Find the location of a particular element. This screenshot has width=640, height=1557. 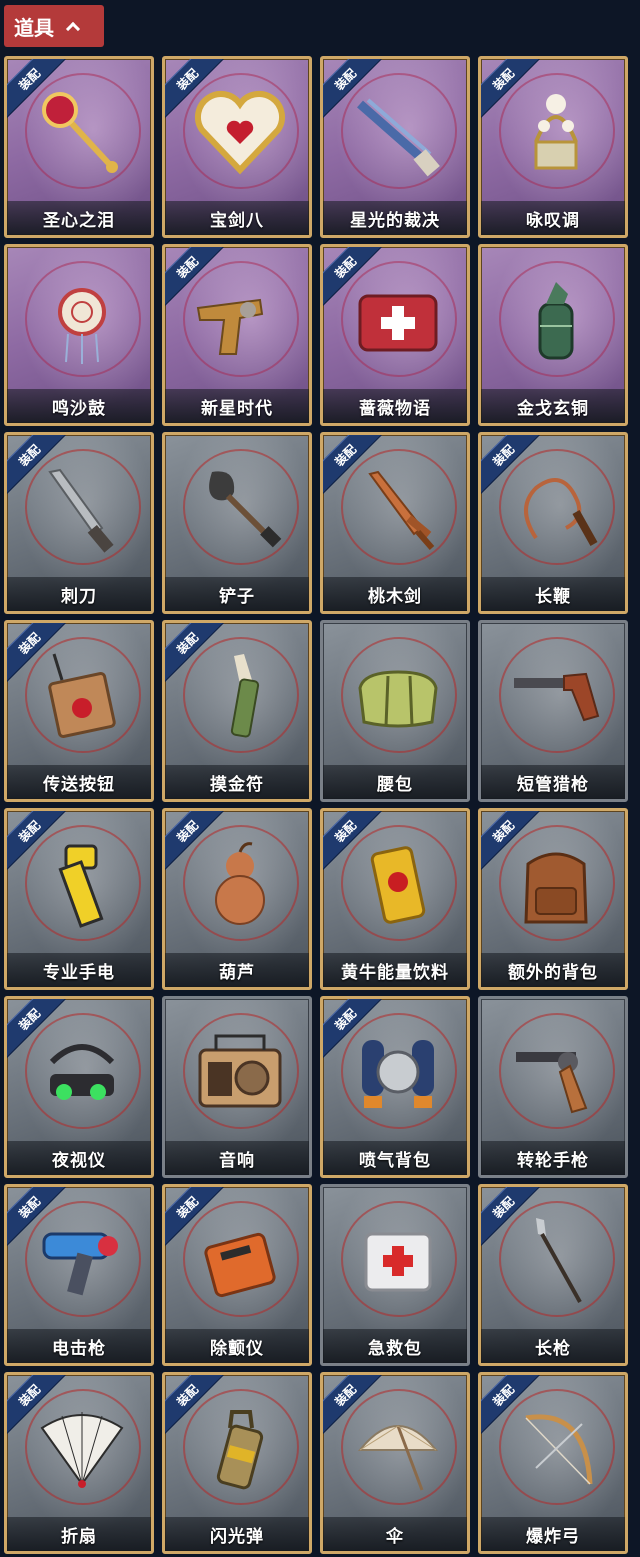

teleport-button-icon is located at coordinates (82, 696).